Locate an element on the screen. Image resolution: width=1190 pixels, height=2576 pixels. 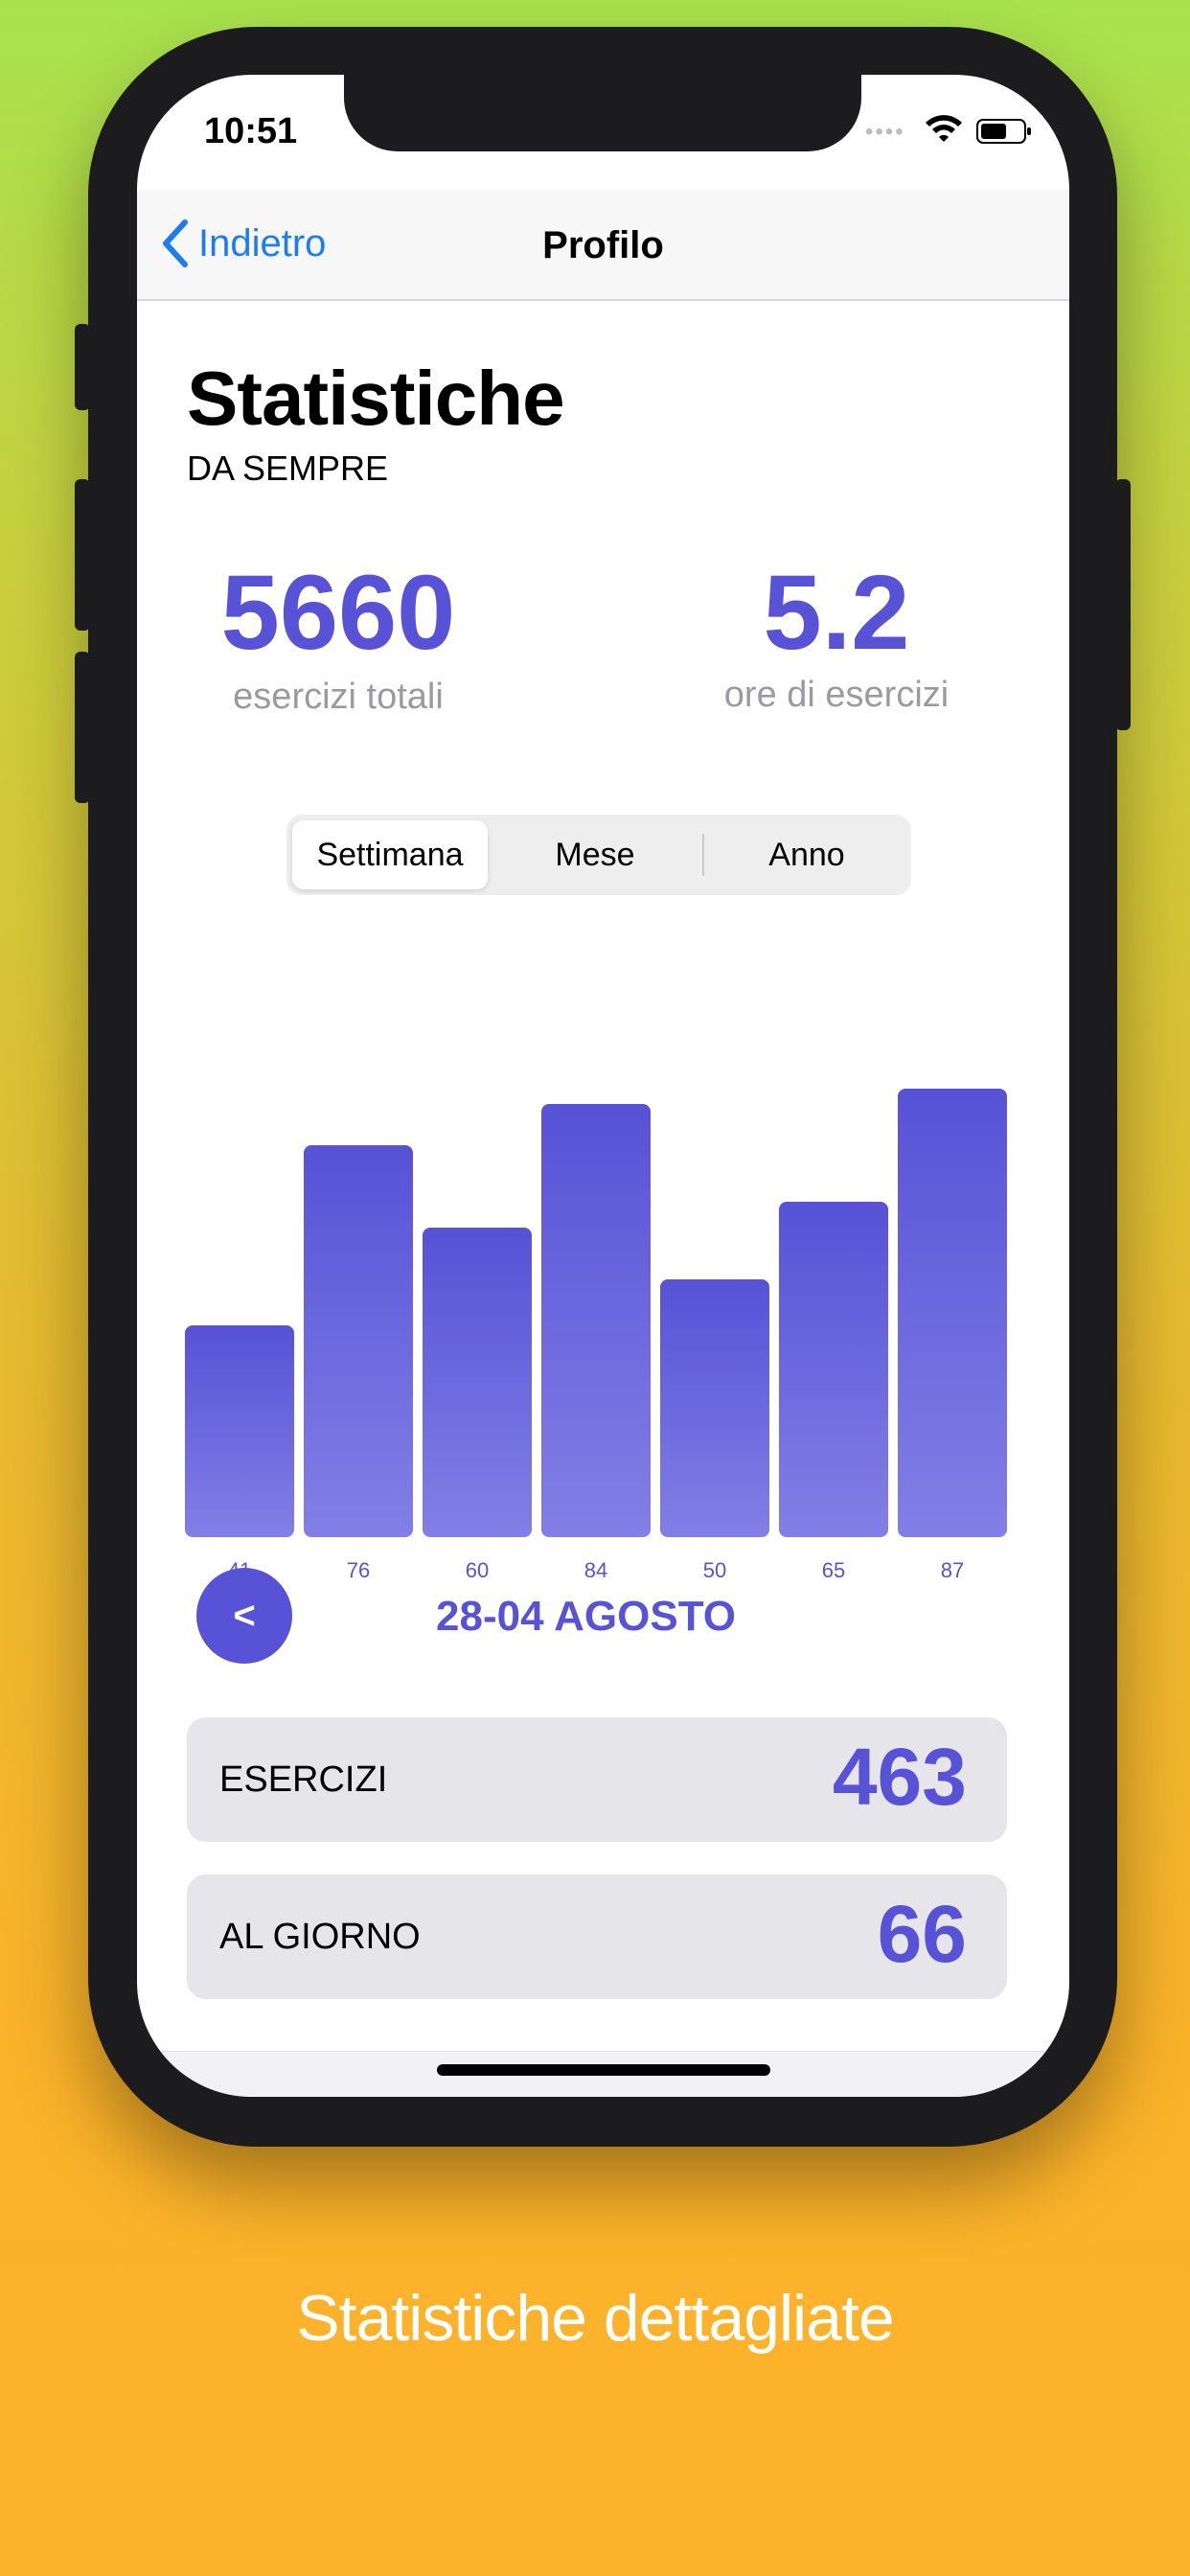
total-exercises-value: 5660 is located at coordinates (338, 613).